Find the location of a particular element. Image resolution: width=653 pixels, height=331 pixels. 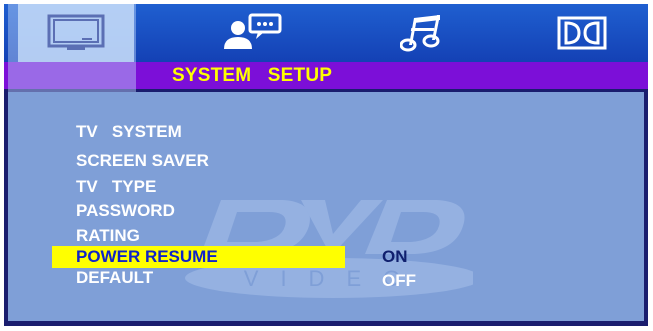

tab-language is located at coordinates (252, 33).